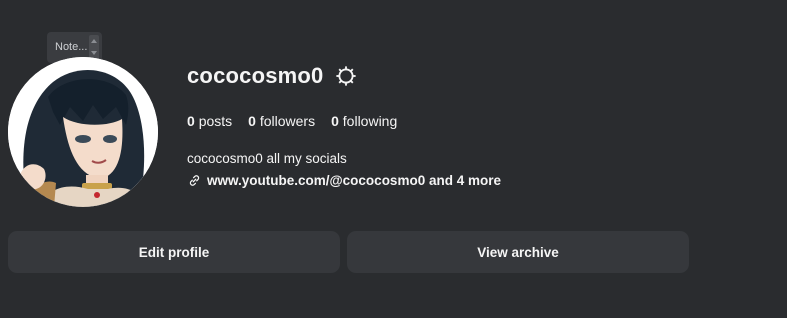 Image resolution: width=787 pixels, height=318 pixels. What do you see at coordinates (354, 180) in the screenshot?
I see `link-text: www.youtube.com/@cococosmo0 and 4 more` at bounding box center [354, 180].